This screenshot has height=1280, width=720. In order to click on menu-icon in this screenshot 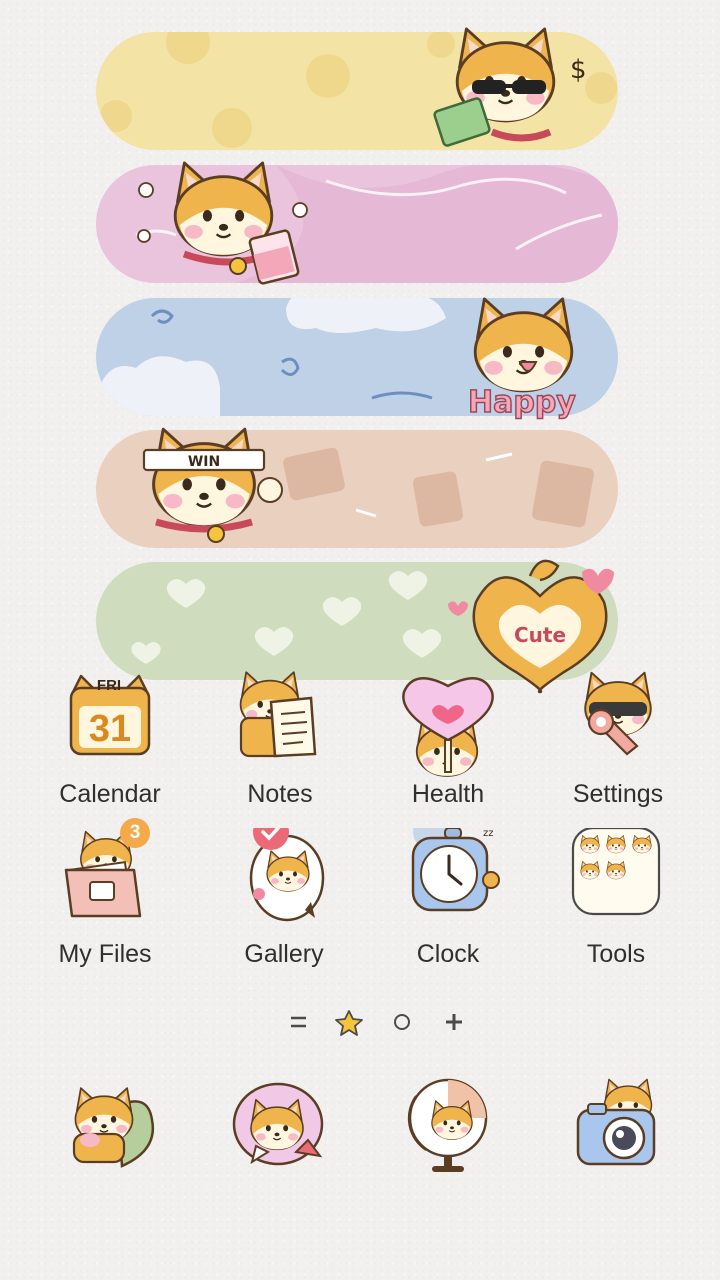, I will do `click(298, 1022)`.